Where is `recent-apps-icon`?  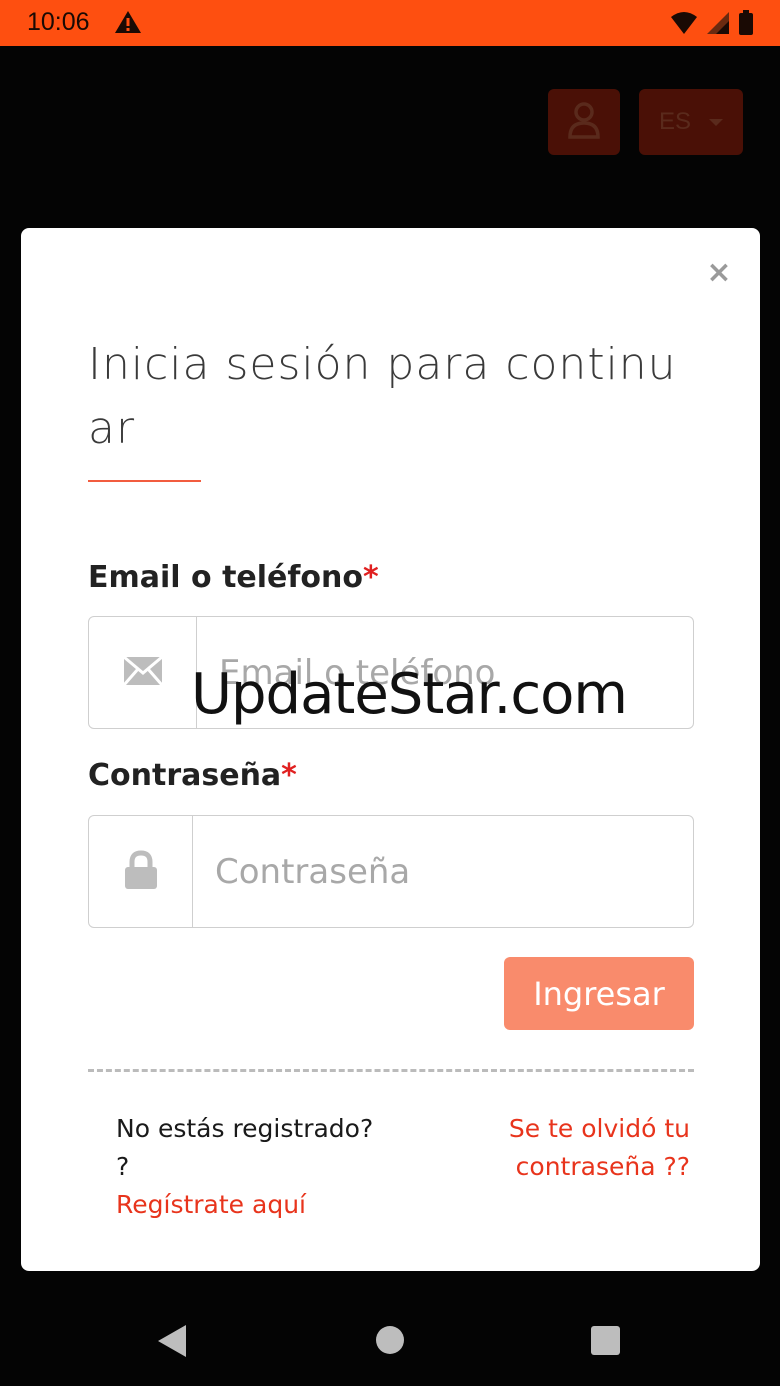
recent-apps-icon is located at coordinates (605, 1340).